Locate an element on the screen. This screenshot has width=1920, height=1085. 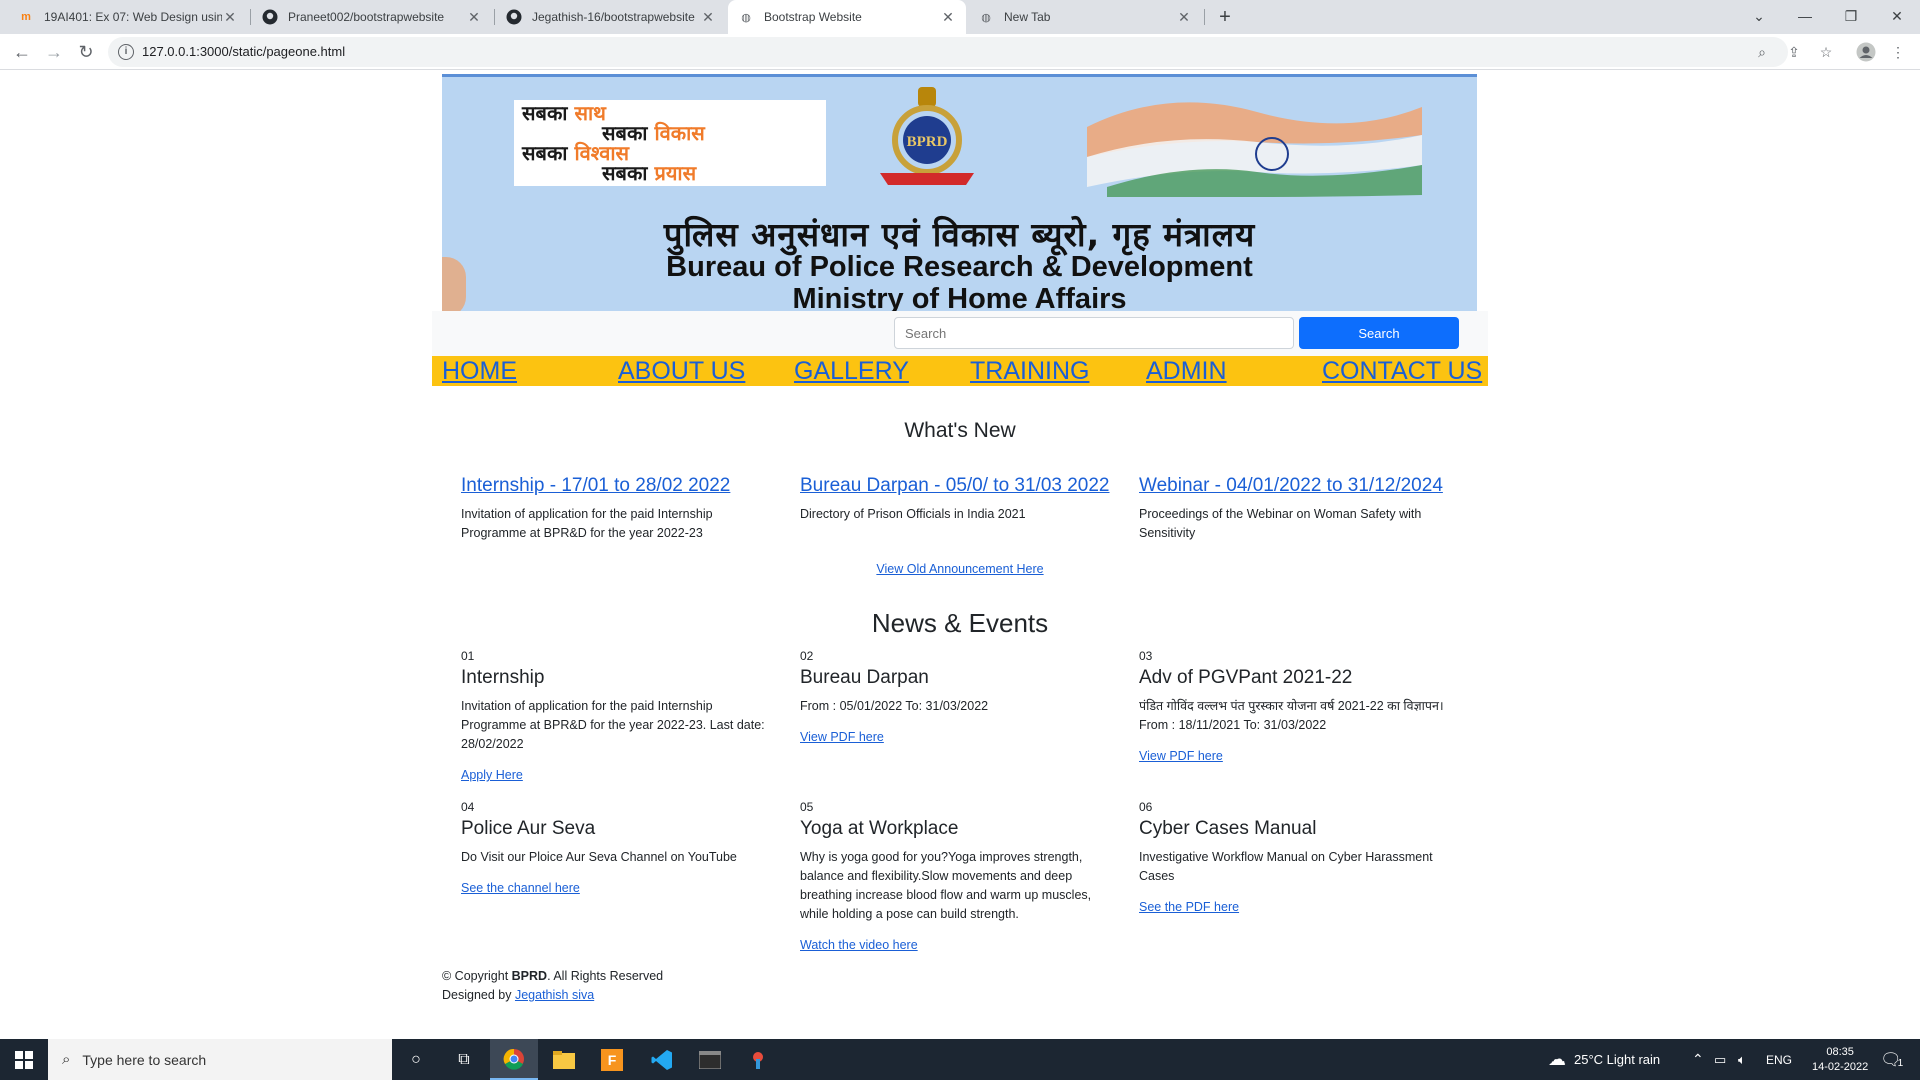
whats-new-heading-link: Bureau Darpan - 05/0/ to 31/03 2022 is located at coordinates (955, 486).